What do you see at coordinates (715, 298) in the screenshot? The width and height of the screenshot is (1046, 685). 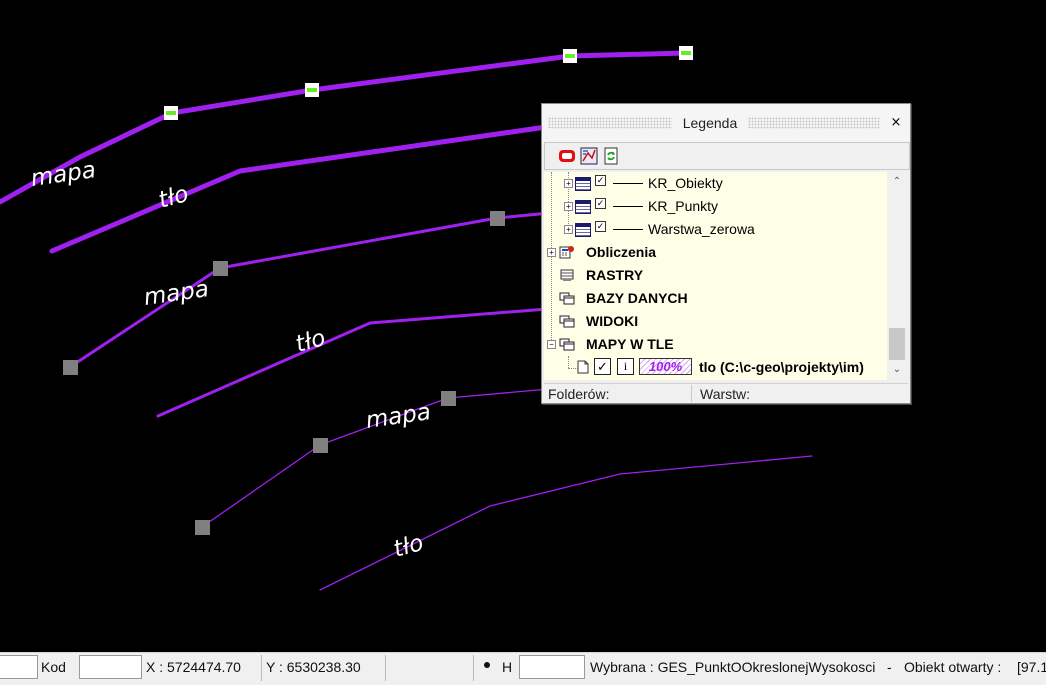 I see `tree-item-bazy-danych: BAZY DANYCH` at bounding box center [715, 298].